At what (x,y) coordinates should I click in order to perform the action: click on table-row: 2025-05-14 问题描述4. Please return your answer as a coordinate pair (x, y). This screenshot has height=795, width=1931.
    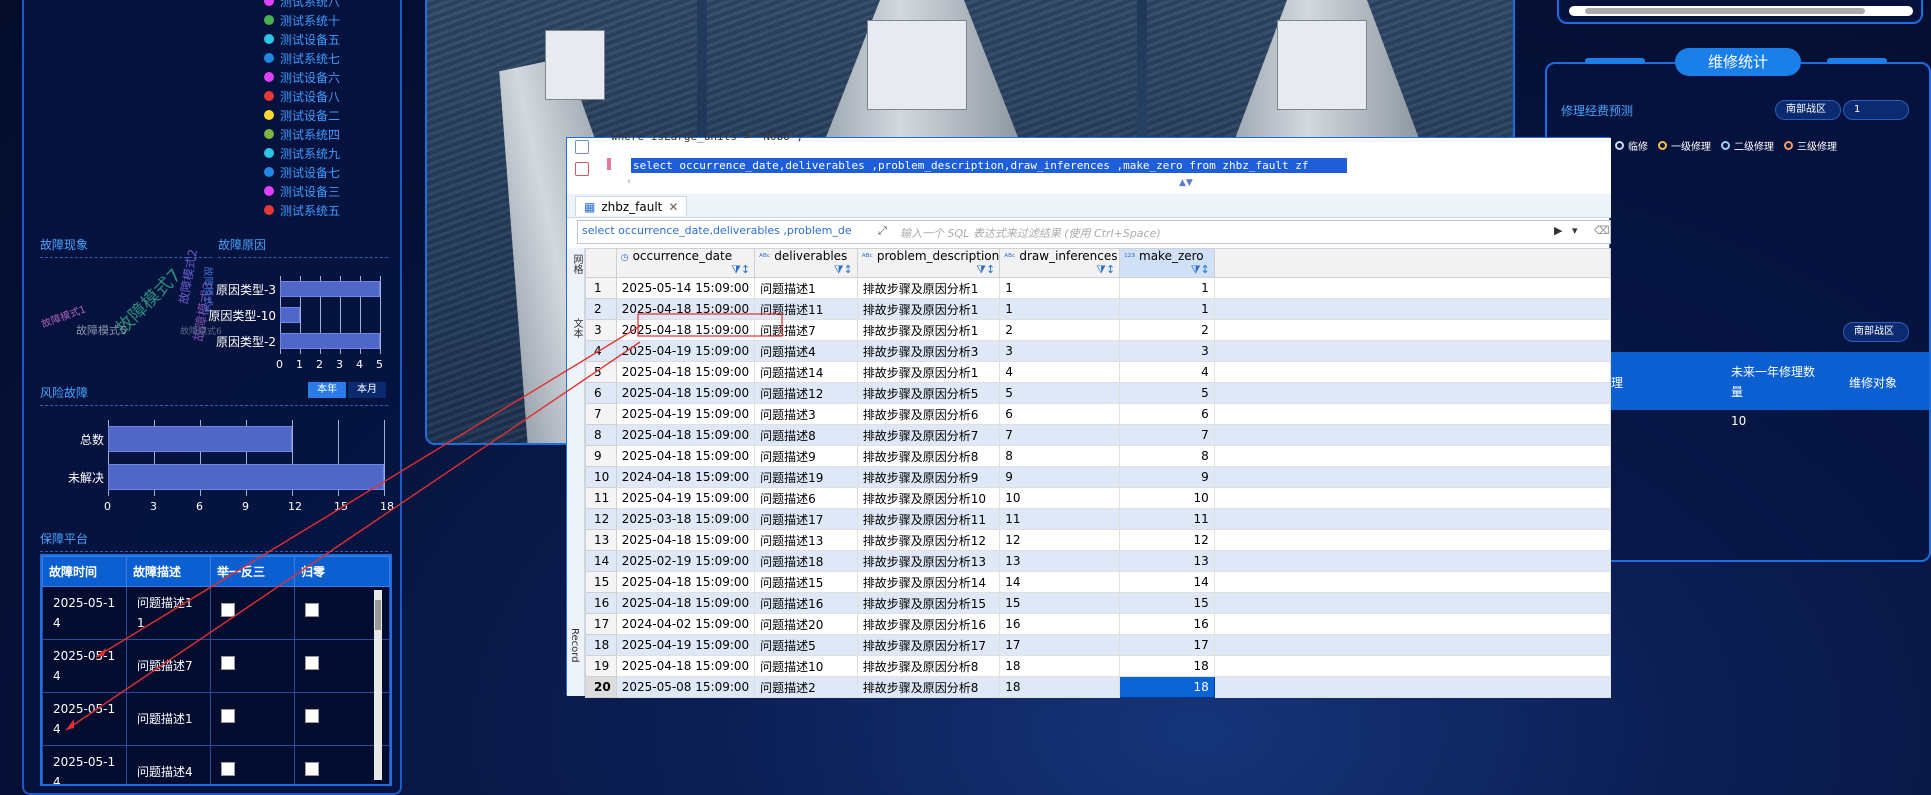
    Looking at the image, I should click on (216, 764).